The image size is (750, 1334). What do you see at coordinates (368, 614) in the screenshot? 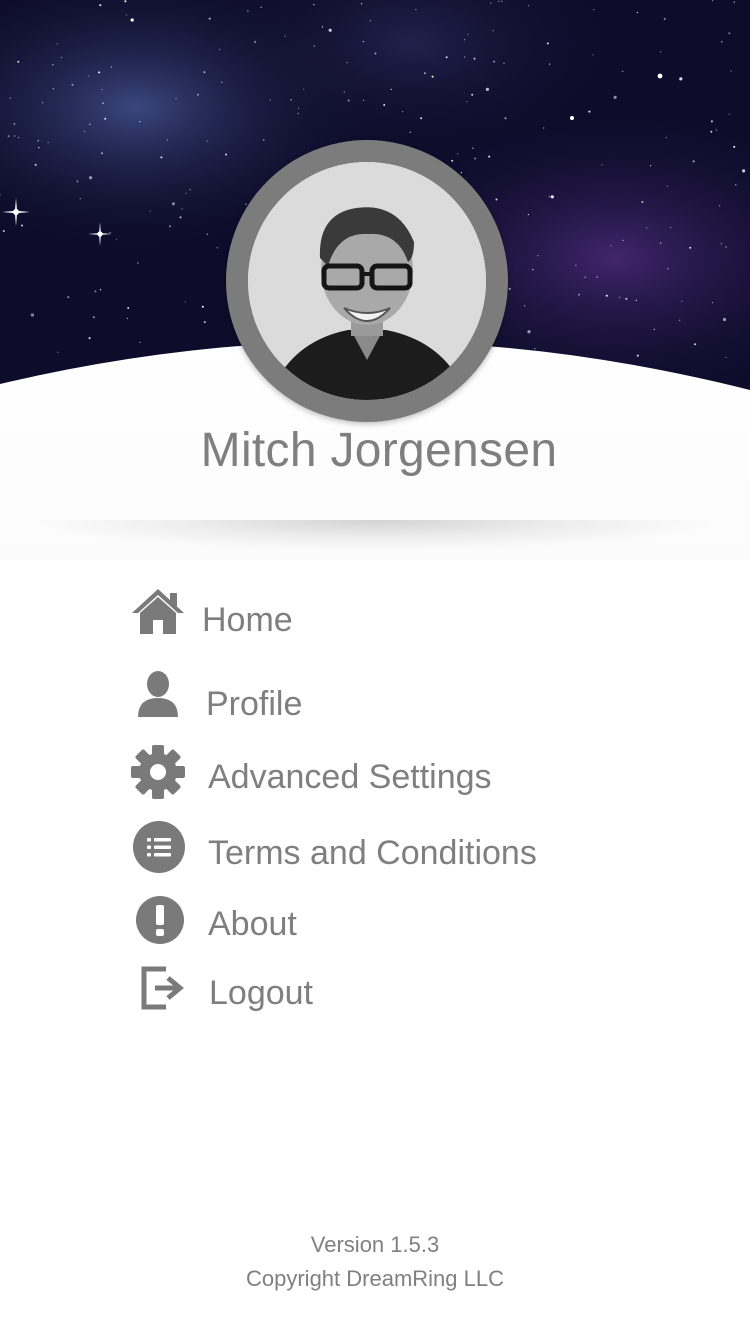
I see `menu-item-home: Home` at bounding box center [368, 614].